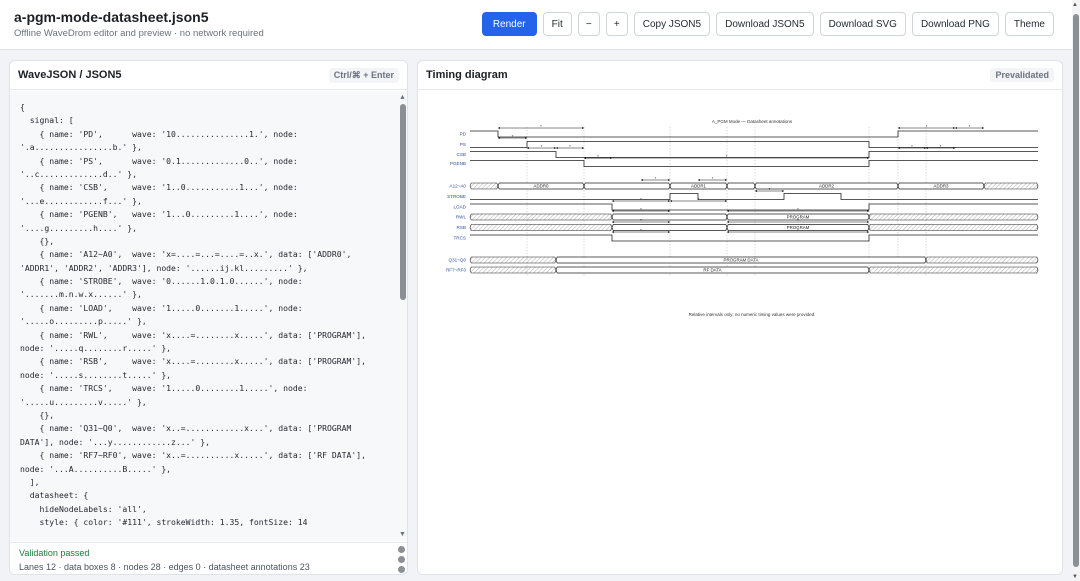 This screenshot has height=581, width=1080. What do you see at coordinates (96, 468) in the screenshot?
I see `code-line: node: '...A..........B.....' },` at bounding box center [96, 468].